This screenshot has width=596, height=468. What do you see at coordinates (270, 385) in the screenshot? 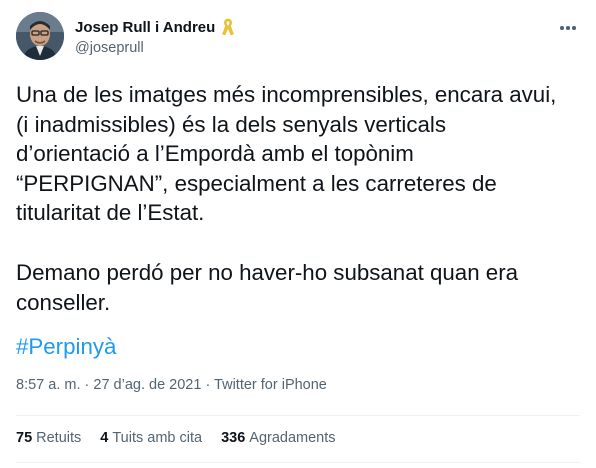
I see `tweet-source: Twitter for iPhone` at bounding box center [270, 385].